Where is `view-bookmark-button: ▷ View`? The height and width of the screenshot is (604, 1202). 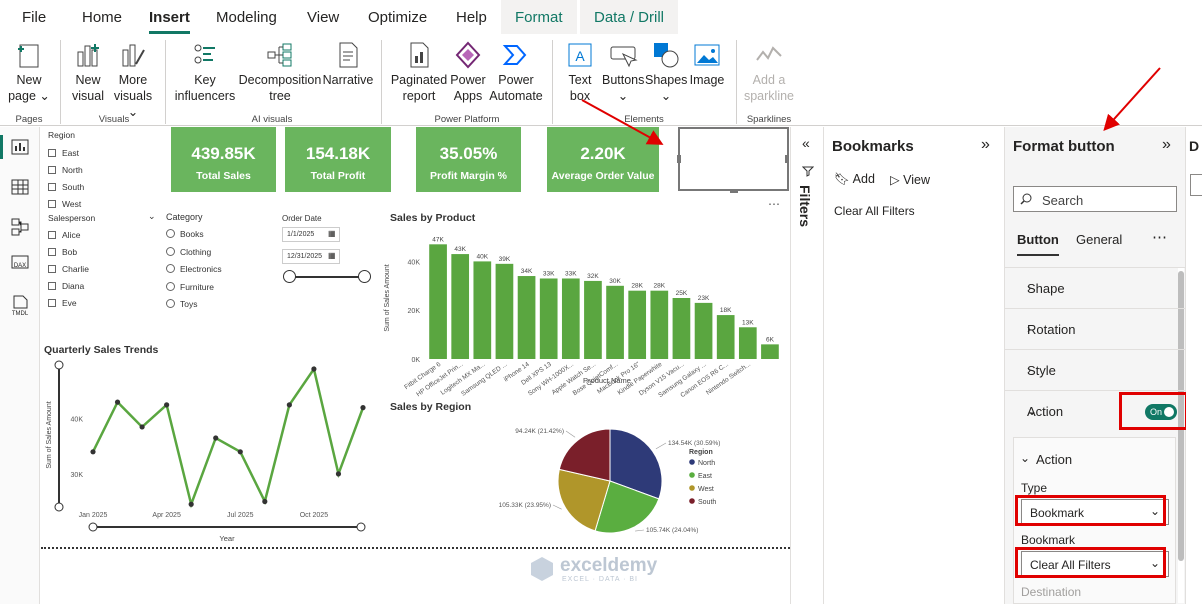 view-bookmark-button: ▷ View is located at coordinates (910, 179).